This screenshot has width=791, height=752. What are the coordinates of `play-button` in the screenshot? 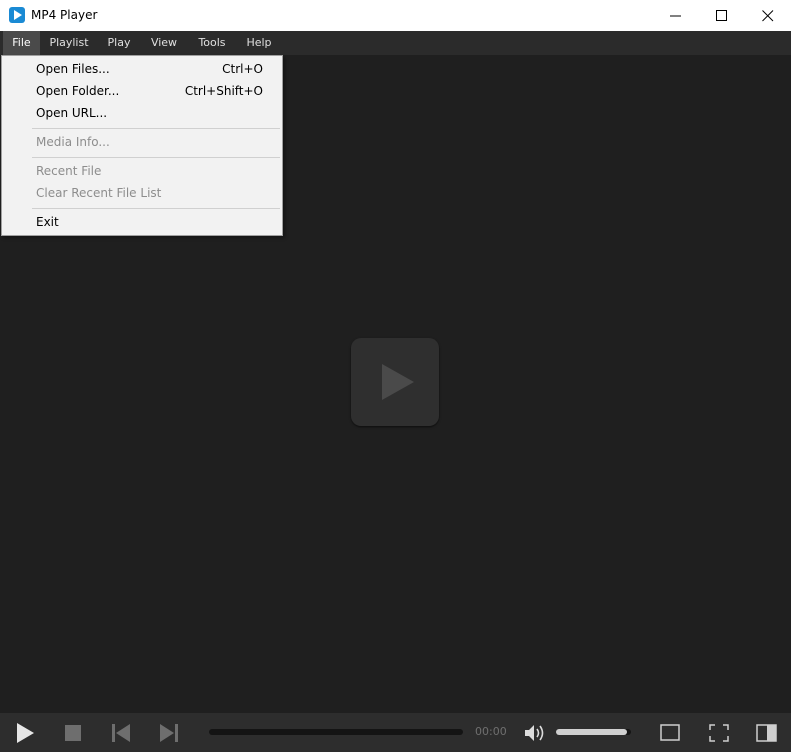 It's located at (25, 733).